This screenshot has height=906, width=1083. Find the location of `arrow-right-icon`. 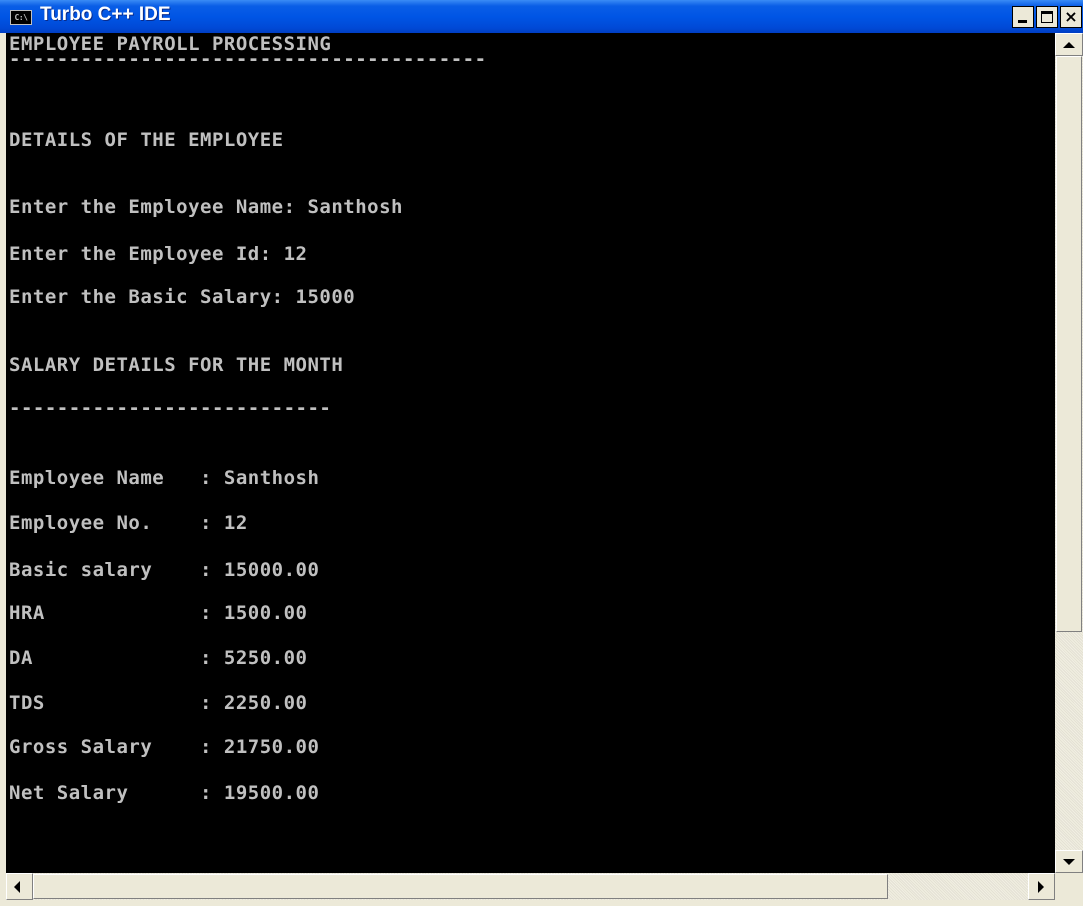

arrow-right-icon is located at coordinates (1041, 887).